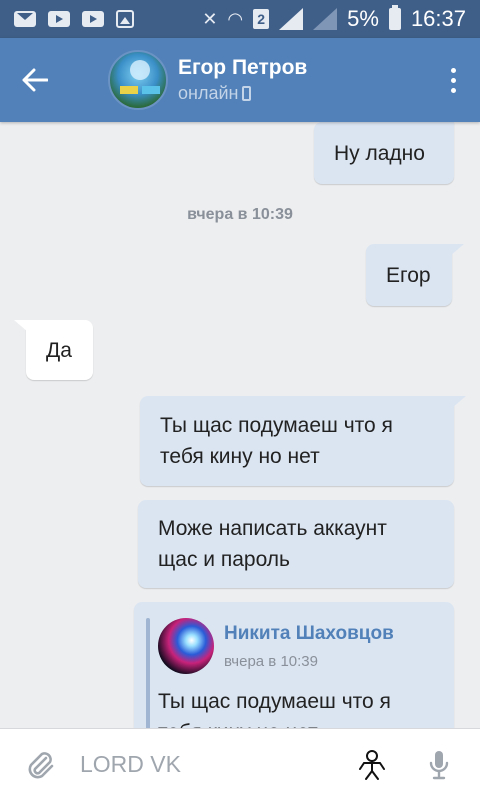 Image resolution: width=480 pixels, height=800 pixels. Describe the element at coordinates (210, 764) in the screenshot. I see `message-input` at that location.